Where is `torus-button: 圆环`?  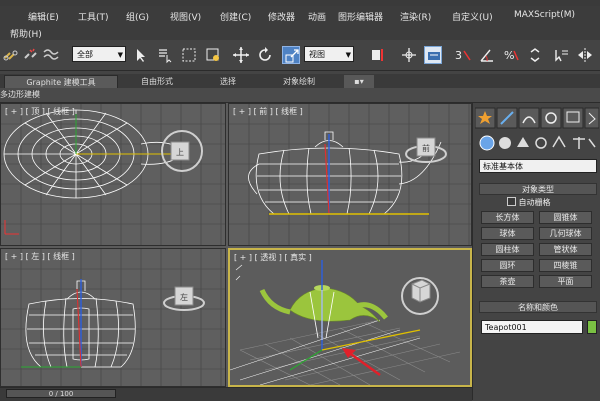 torus-button: 圆环 is located at coordinates (507, 265).